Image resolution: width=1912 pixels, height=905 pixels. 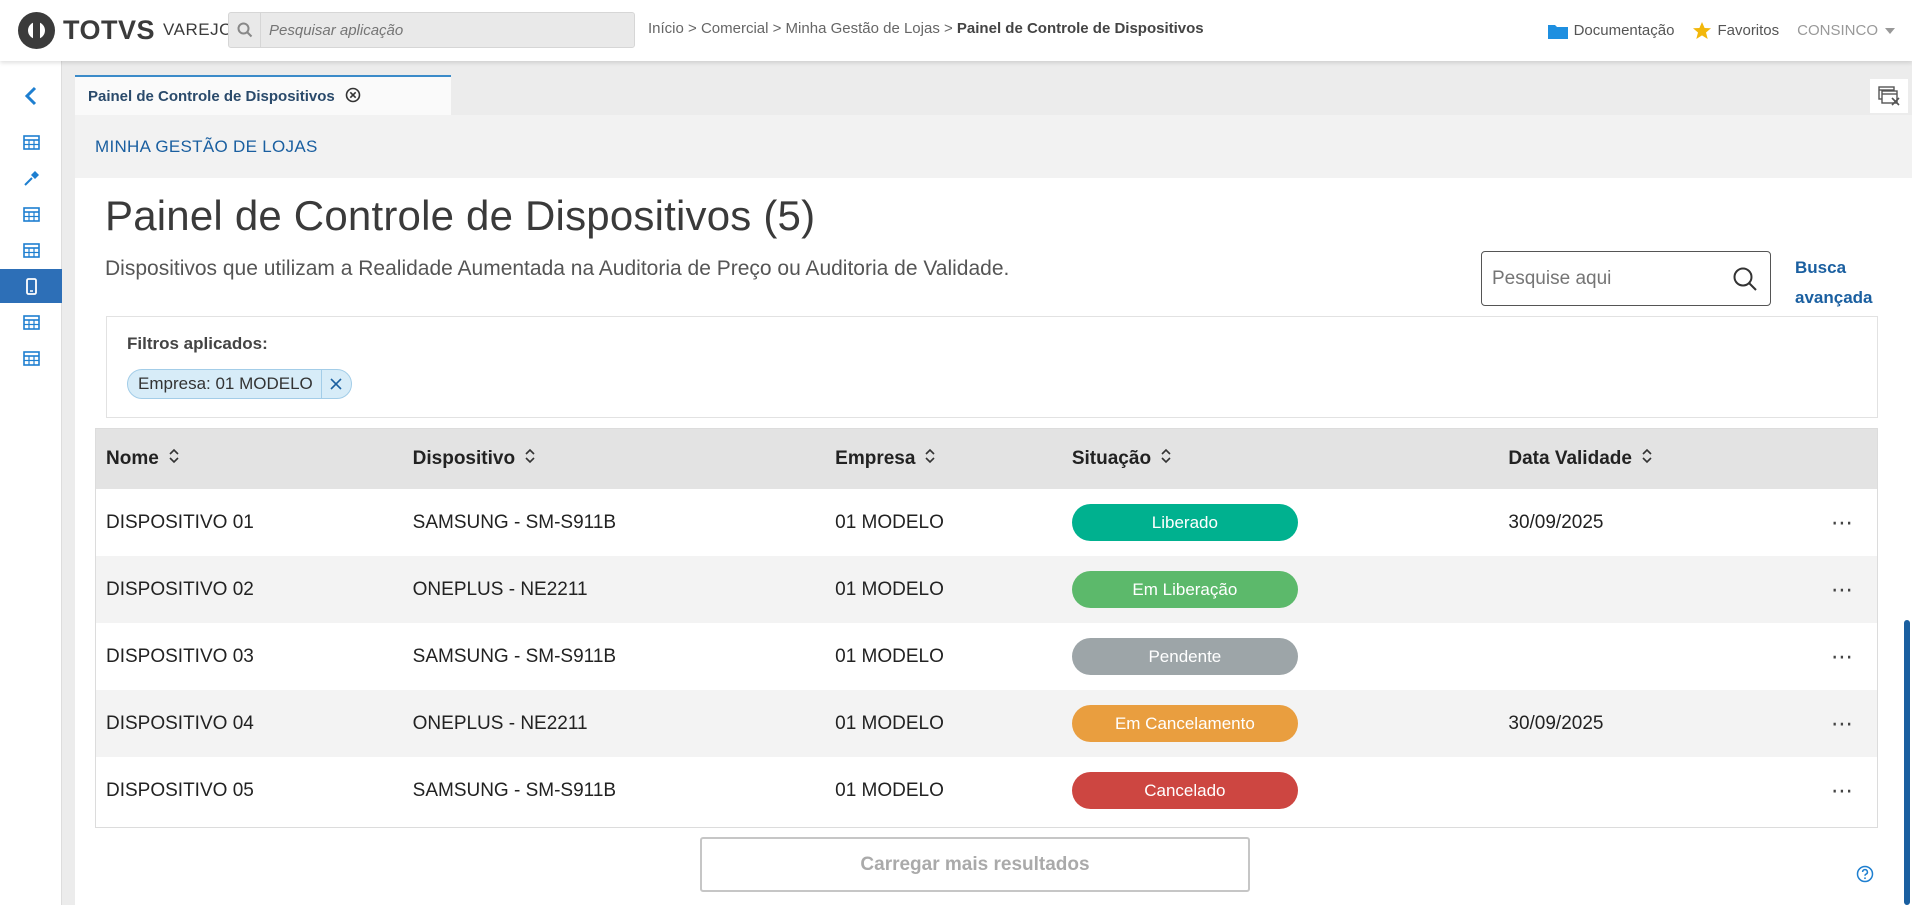 What do you see at coordinates (180, 589) in the screenshot?
I see `cell-nome: DISPOSITIVO 02` at bounding box center [180, 589].